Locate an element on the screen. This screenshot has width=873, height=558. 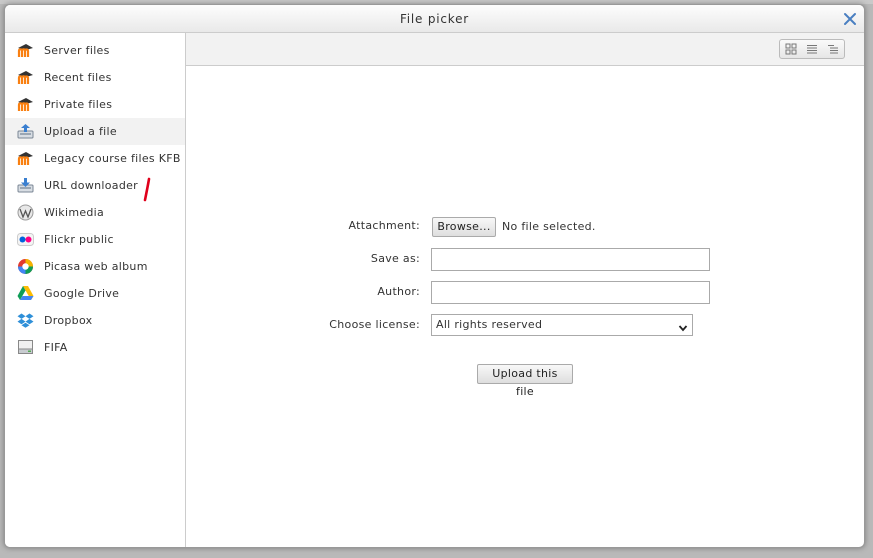
repo-google-drive: Google Drive is located at coordinates (95, 293).